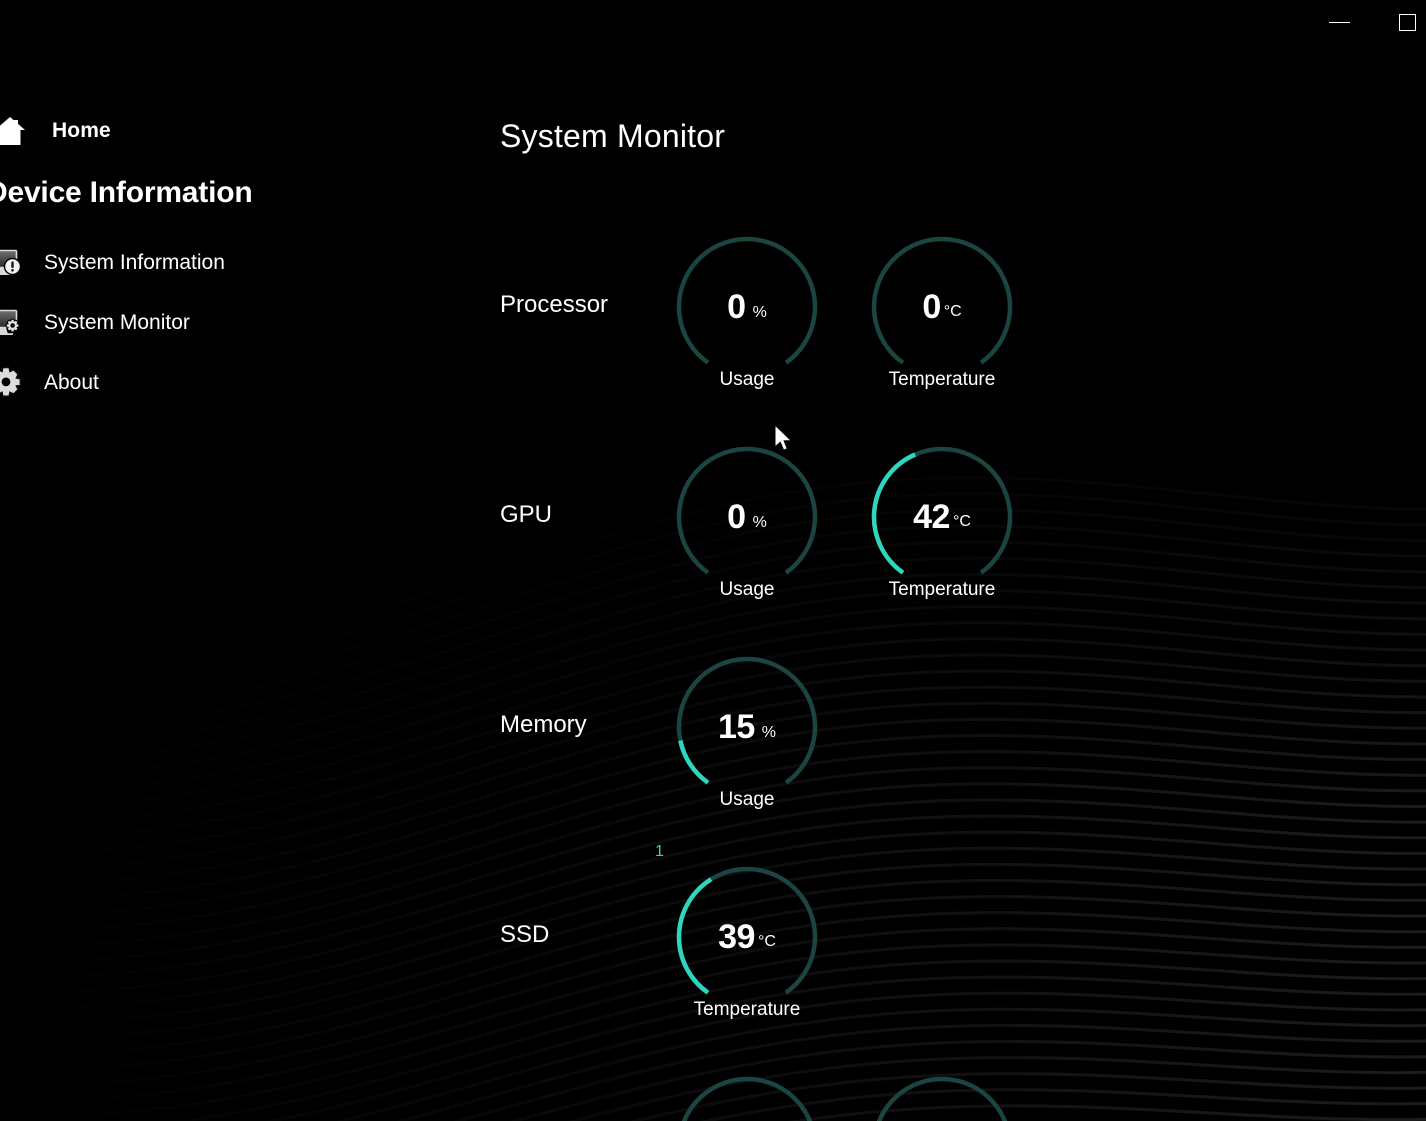  I want to click on monitor-gear-icon, so click(15, 323).